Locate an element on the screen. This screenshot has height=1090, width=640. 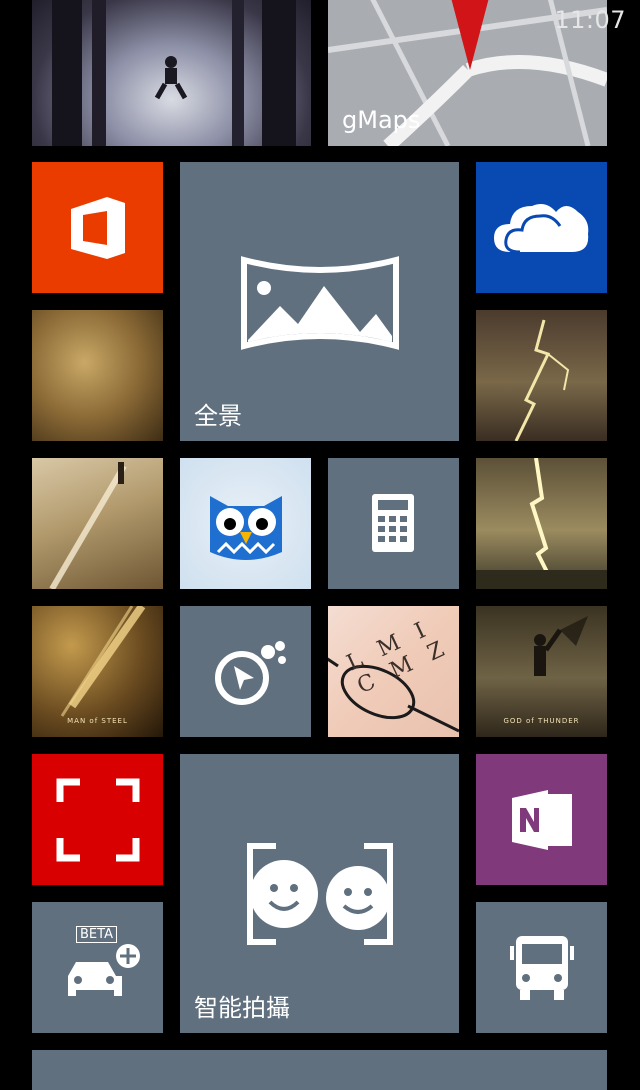
car-add-icon is located at coordinates (104, 970).